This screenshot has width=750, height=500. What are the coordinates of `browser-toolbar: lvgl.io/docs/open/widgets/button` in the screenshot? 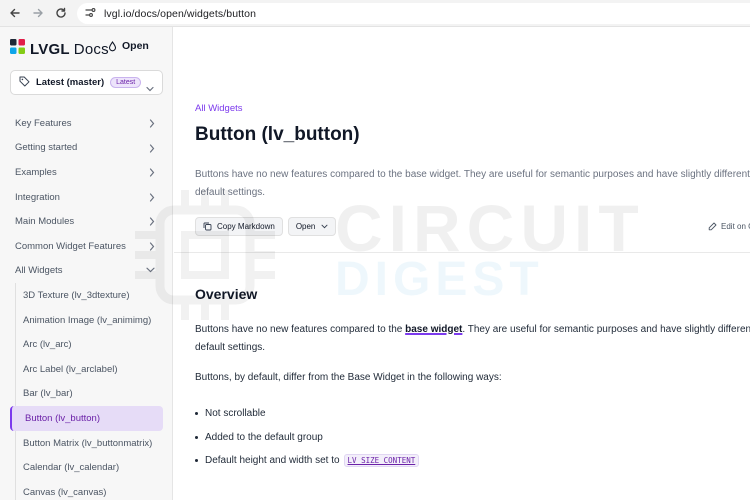 It's located at (375, 13).